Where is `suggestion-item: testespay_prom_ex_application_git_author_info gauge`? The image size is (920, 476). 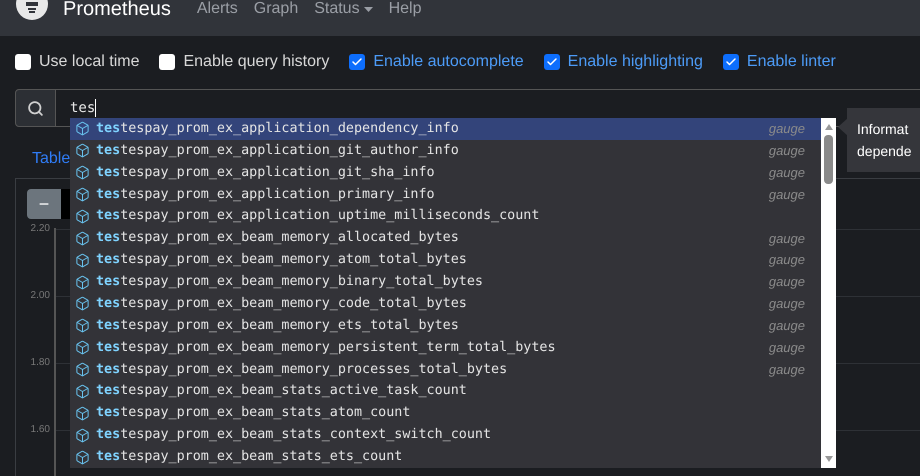
suggestion-item: testespay_prom_ex_application_git_author_info gauge is located at coordinates (445, 151).